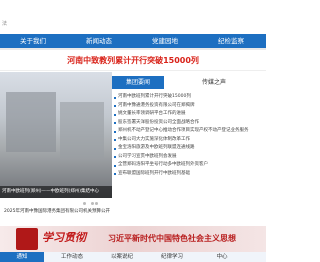  I want to click on news-list-item: 郑州机不动产登记中心推动合作项目实现产权不动产登记业务服务, so click(189, 131).